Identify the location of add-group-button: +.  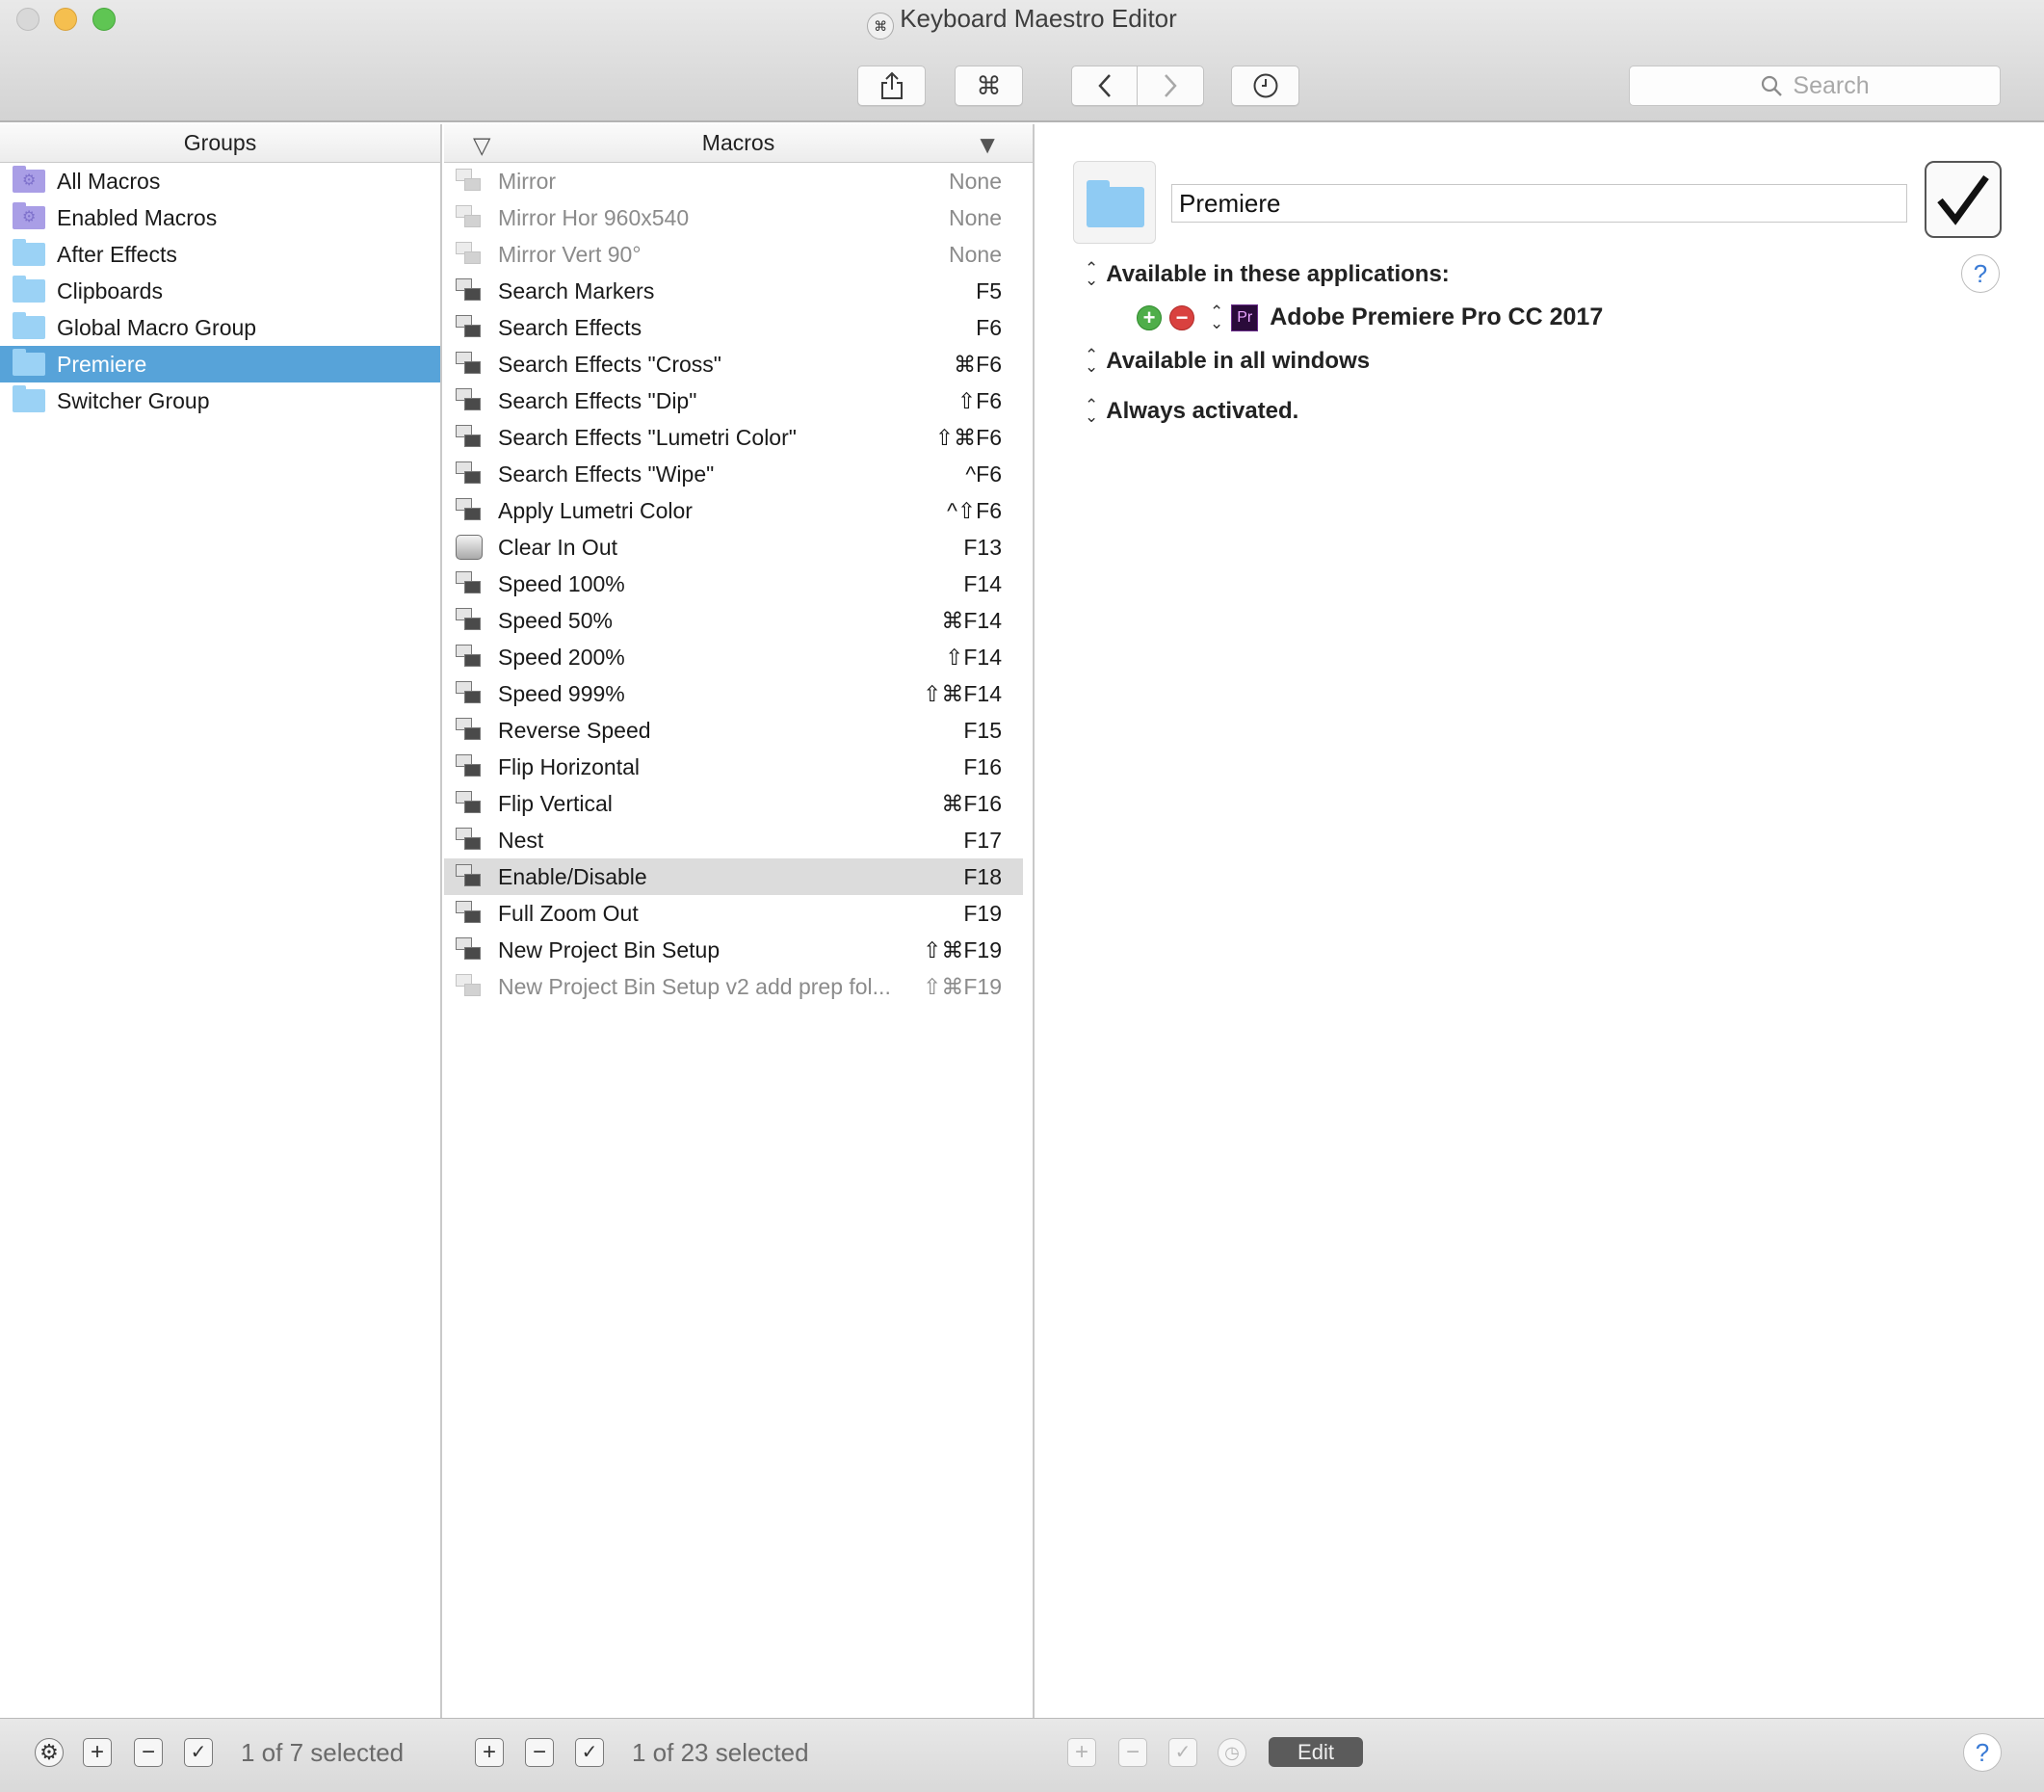
(97, 1753).